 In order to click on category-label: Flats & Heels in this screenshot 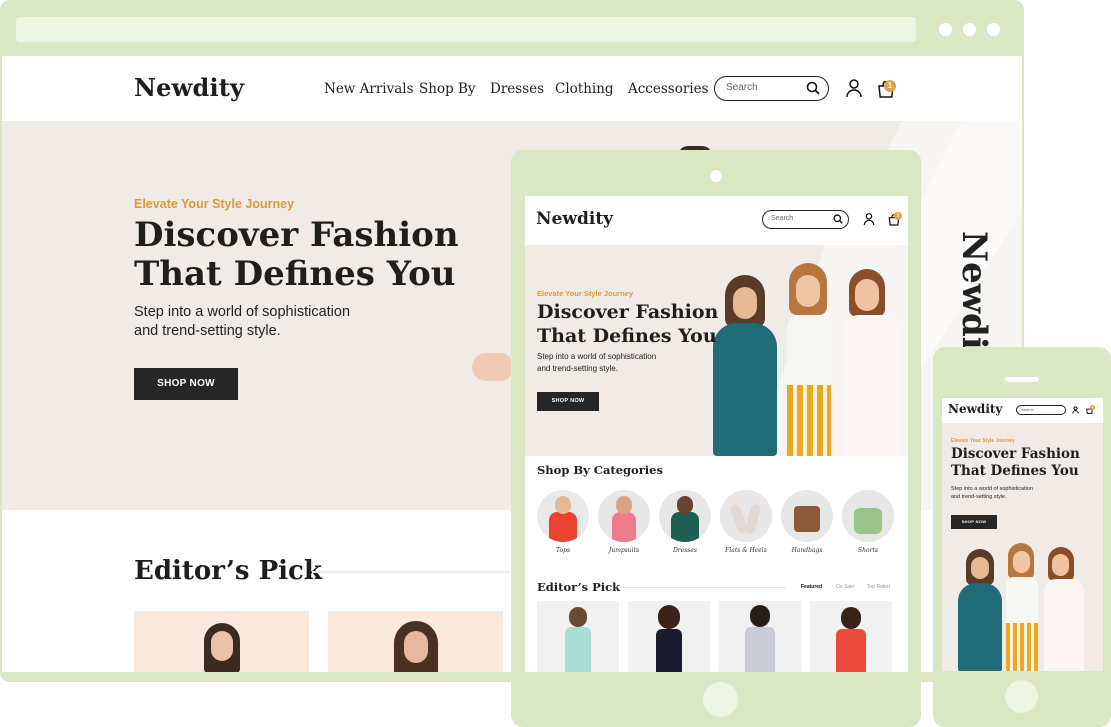, I will do `click(746, 550)`.